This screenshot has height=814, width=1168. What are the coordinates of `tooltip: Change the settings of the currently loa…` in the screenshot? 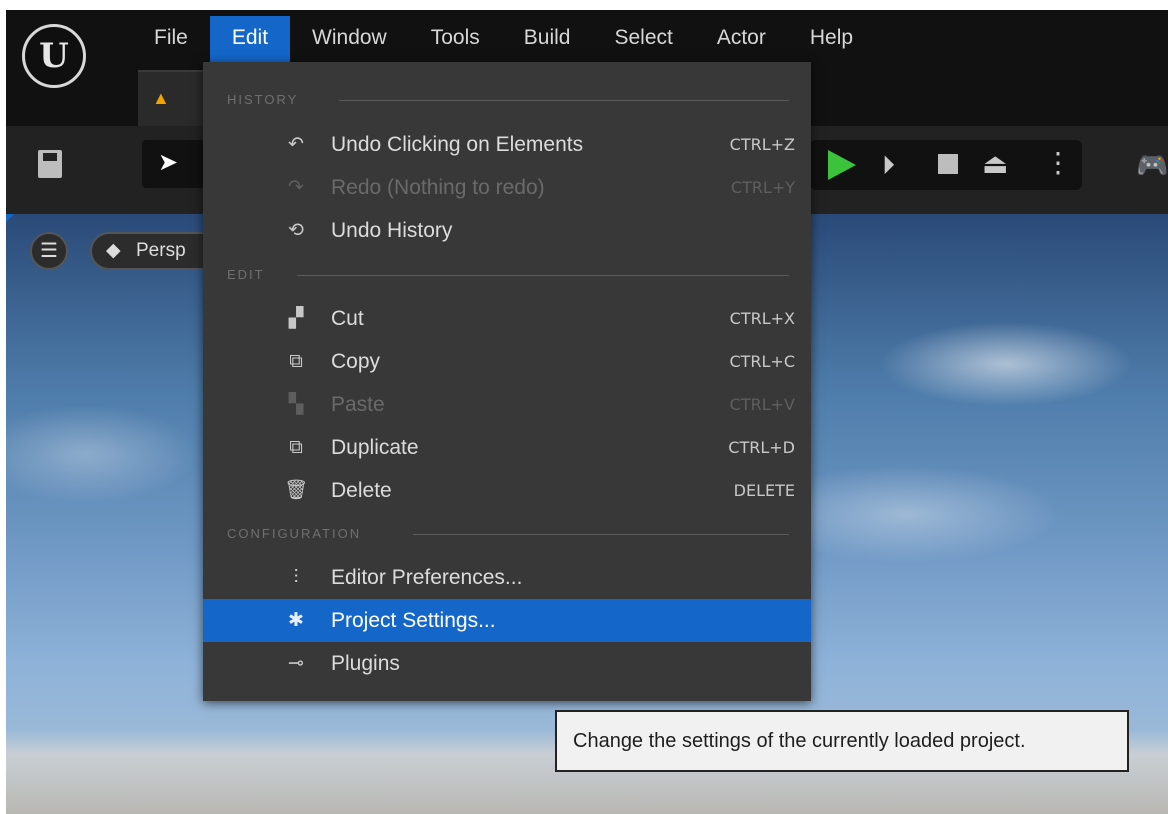 It's located at (842, 741).